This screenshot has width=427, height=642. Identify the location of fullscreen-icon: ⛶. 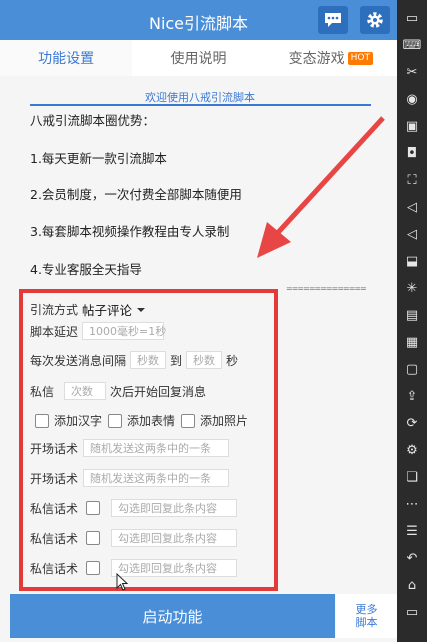
(412, 180).